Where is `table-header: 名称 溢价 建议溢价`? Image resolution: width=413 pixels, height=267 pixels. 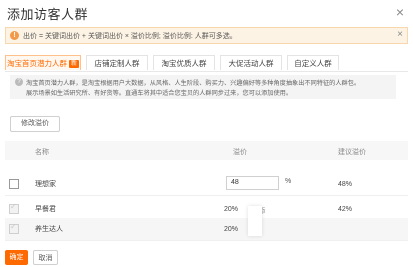
table-header: 名称 溢价 建议溢价 is located at coordinates (206, 150).